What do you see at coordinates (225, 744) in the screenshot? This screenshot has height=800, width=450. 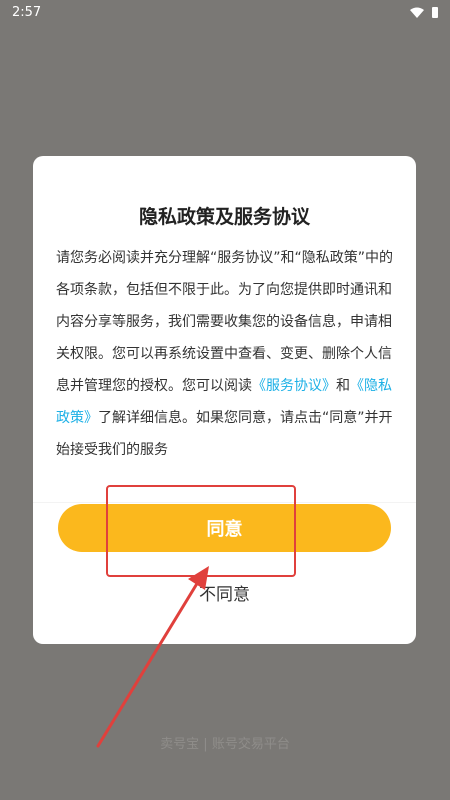 I see `footer-brand: 卖号宝 | 账号交易平台` at bounding box center [225, 744].